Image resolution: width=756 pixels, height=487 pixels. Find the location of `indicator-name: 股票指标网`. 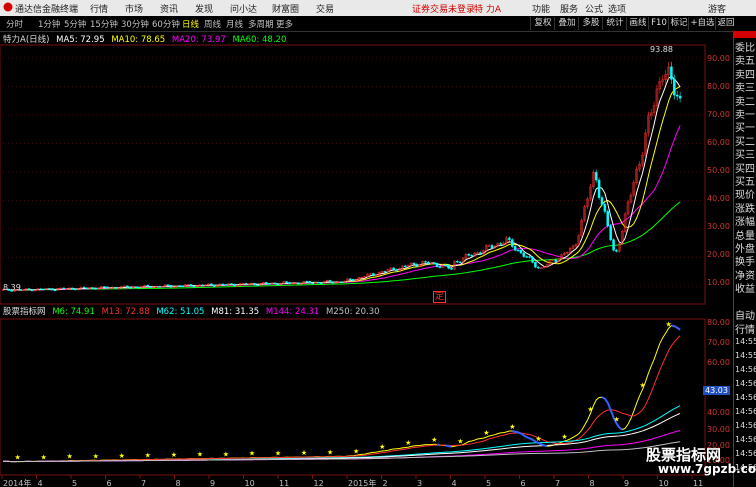

indicator-name: 股票指标网 is located at coordinates (24, 312).